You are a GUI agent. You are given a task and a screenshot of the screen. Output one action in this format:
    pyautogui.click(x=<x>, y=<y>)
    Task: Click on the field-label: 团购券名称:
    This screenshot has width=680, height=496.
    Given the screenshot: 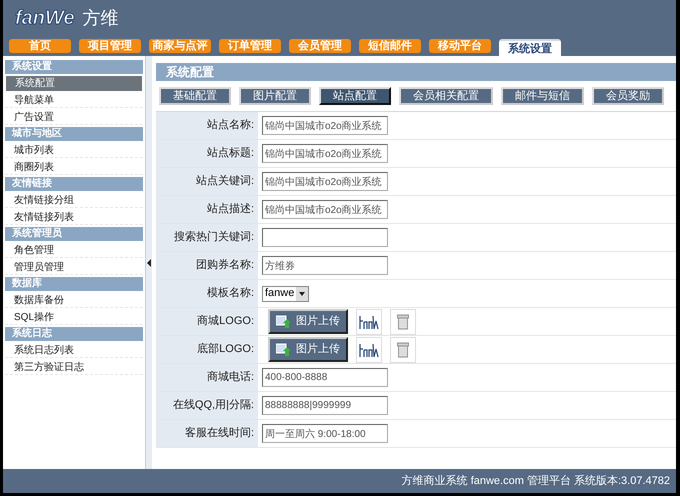 What is the action you would take?
    pyautogui.click(x=225, y=266)
    